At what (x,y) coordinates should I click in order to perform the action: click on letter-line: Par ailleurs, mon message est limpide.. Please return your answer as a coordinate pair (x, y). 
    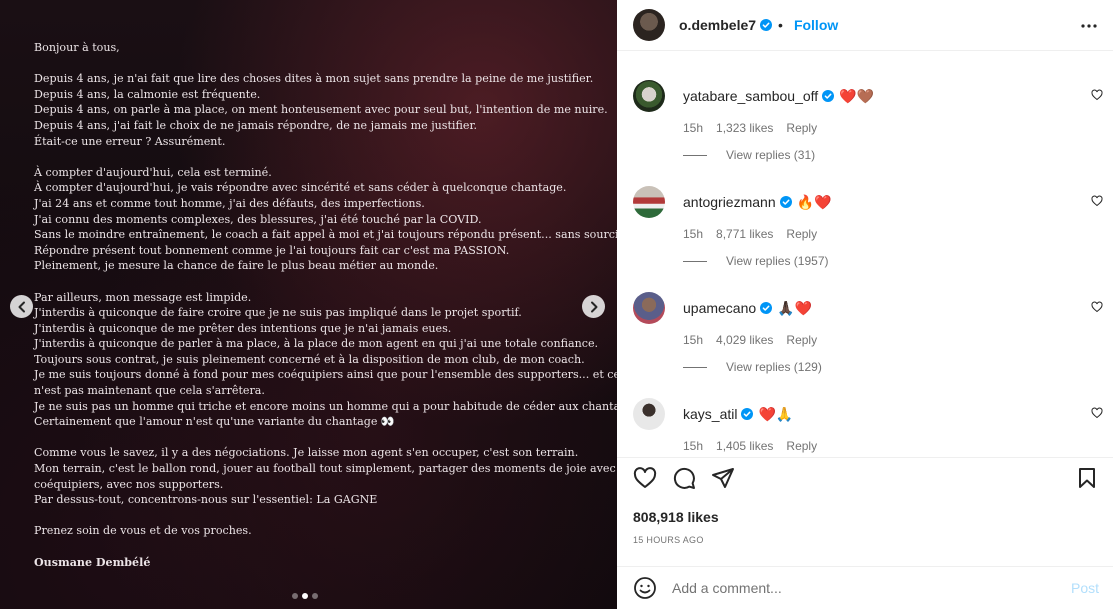
    Looking at the image, I should click on (143, 297).